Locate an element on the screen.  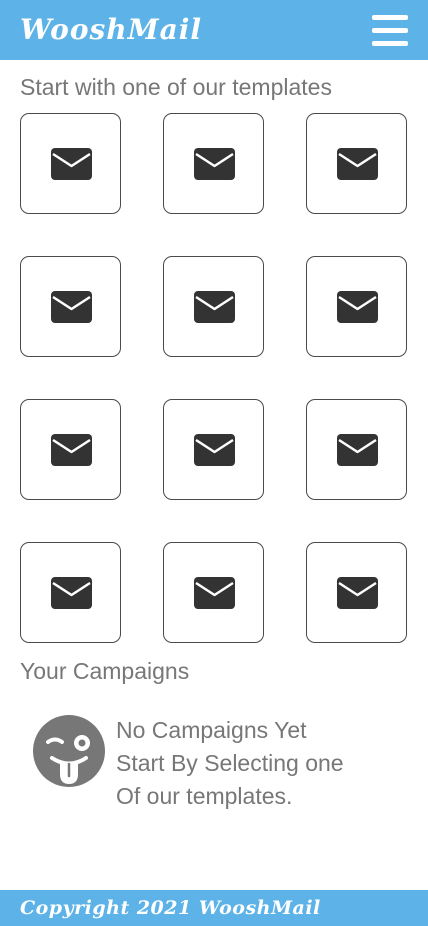
hamburger-menu-icon is located at coordinates (390, 30).